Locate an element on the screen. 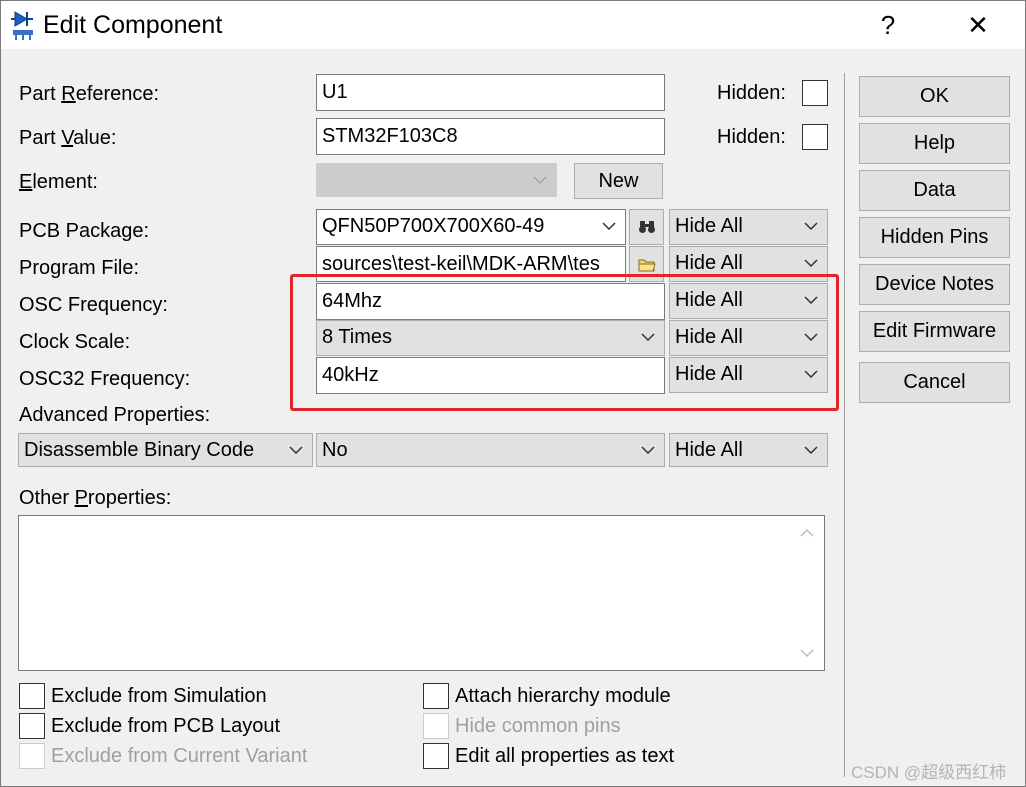 The height and width of the screenshot is (787, 1026). other-properties-label: Other Properties: is located at coordinates (95, 498).